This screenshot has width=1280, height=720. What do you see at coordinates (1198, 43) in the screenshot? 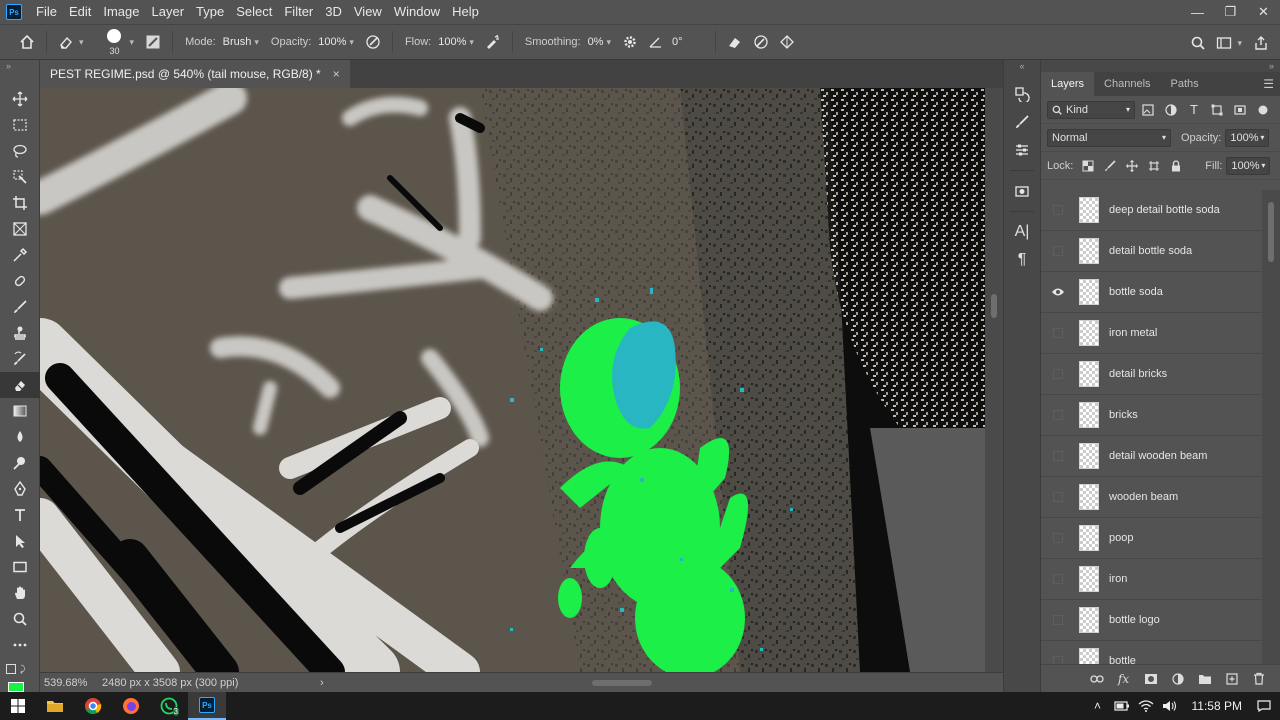
I see `search-icon` at bounding box center [1198, 43].